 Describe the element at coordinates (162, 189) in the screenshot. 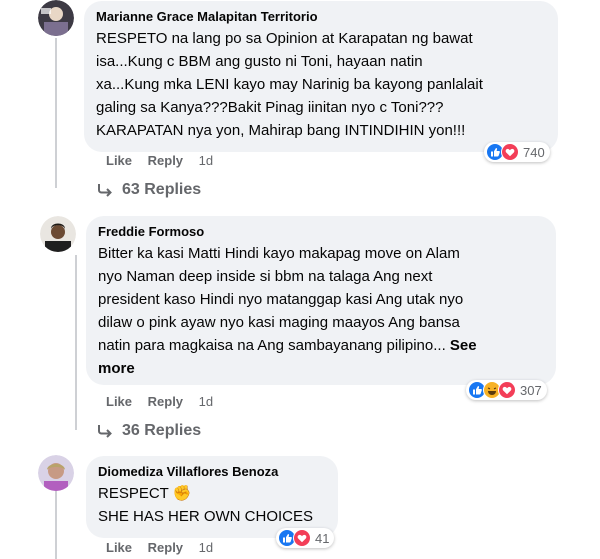

I see `replies-count: 63 Replies` at that location.